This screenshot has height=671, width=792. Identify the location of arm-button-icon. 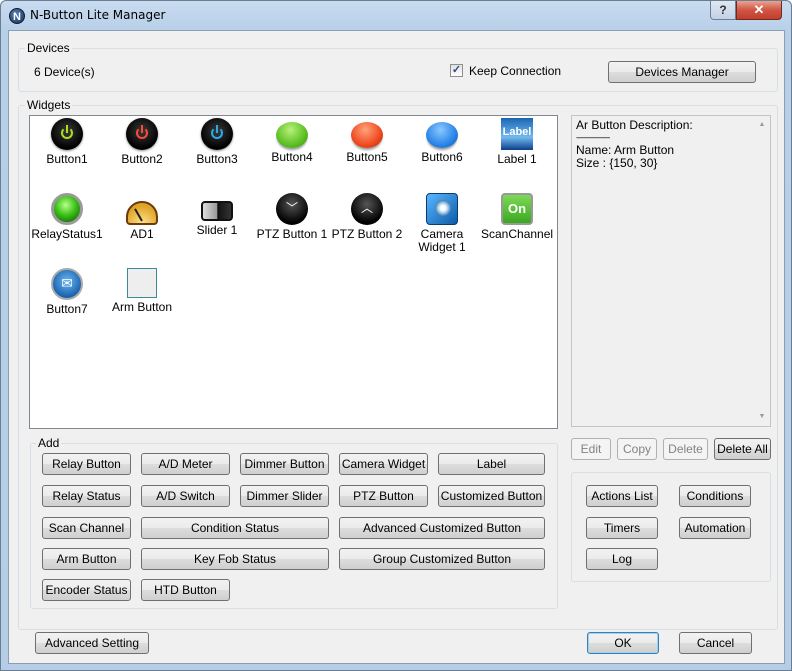
(142, 283).